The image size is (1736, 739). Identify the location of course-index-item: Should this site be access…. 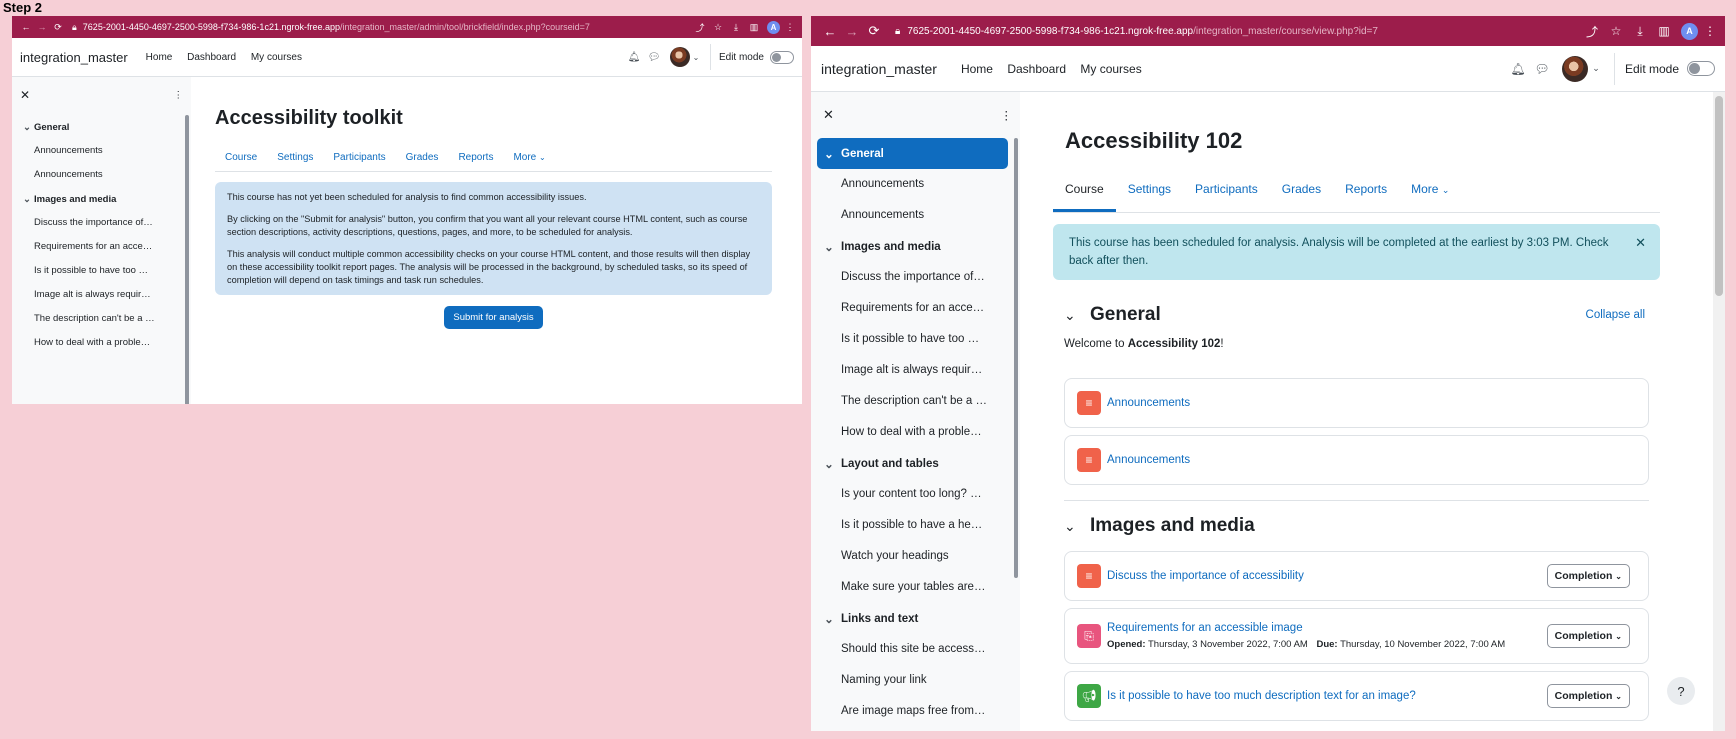
(914, 649).